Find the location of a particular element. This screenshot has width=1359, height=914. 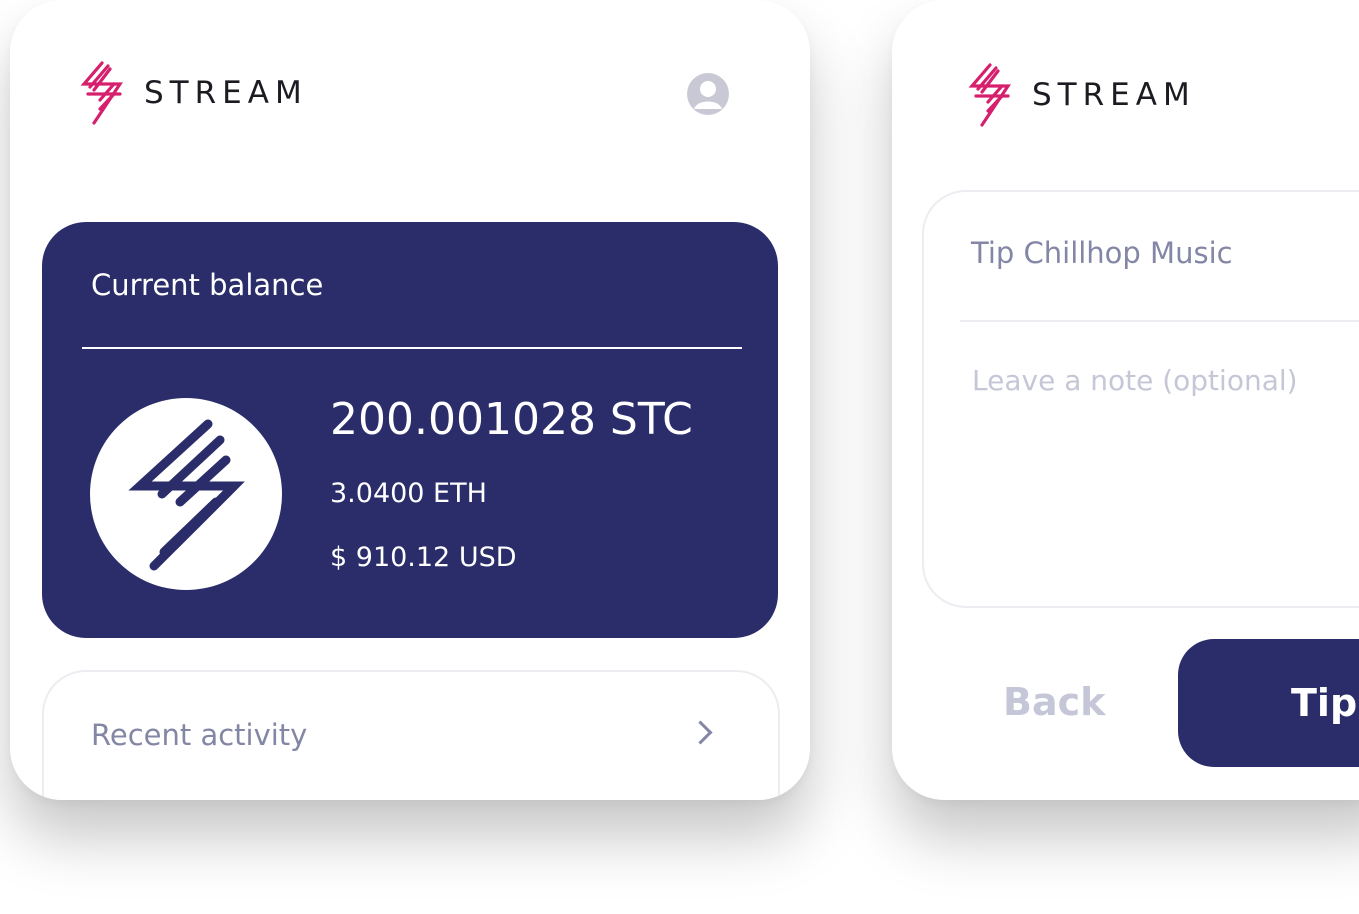

stream-coin is located at coordinates (186, 494).